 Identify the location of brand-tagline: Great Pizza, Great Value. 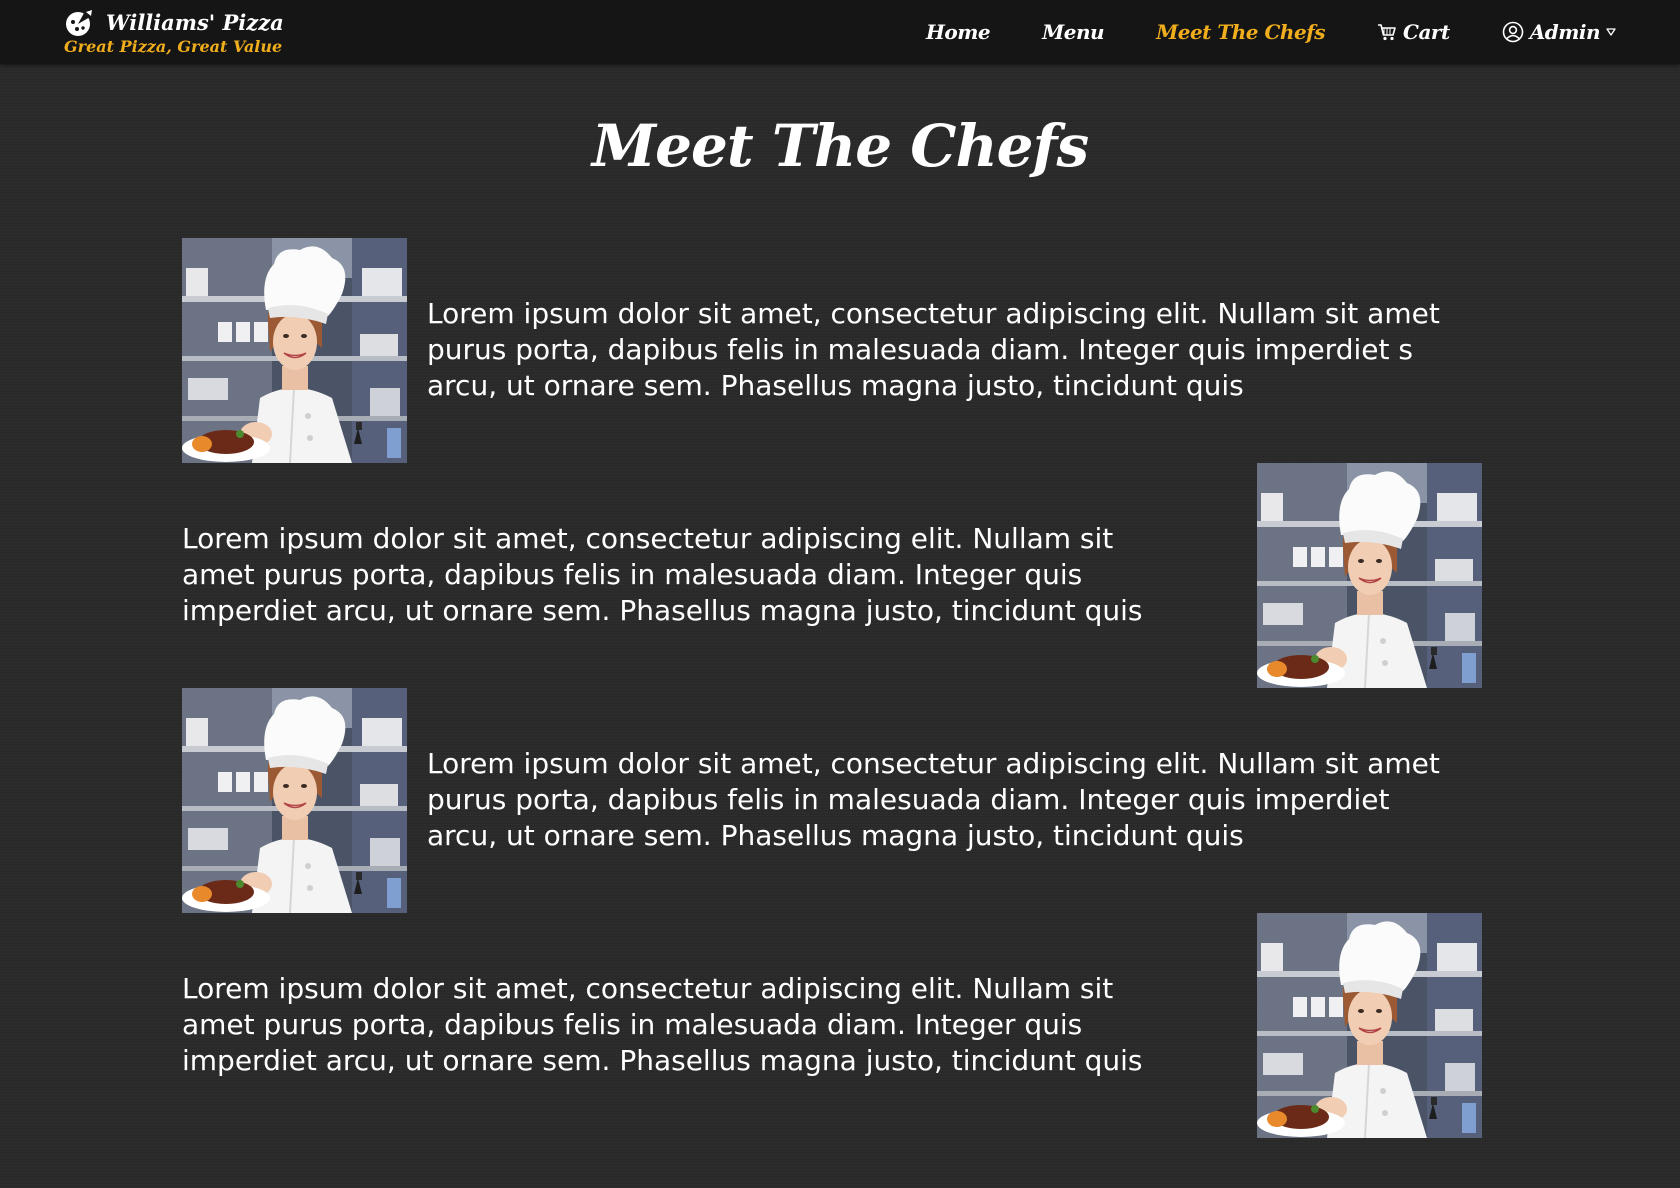
(173, 46).